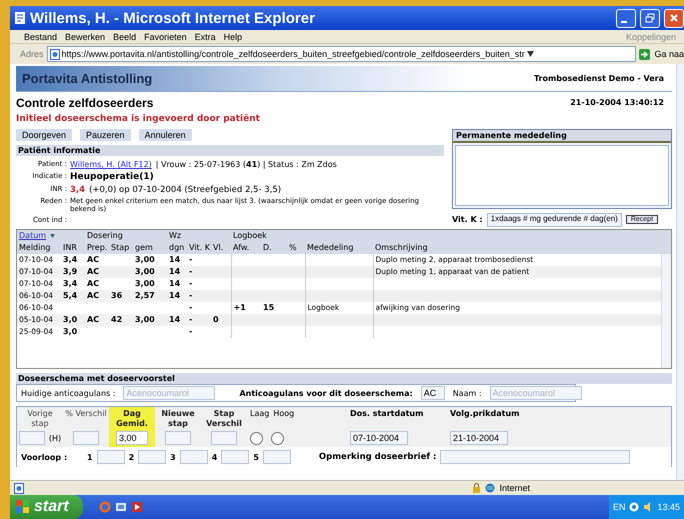  I want to click on zone-label: Internet, so click(514, 488).